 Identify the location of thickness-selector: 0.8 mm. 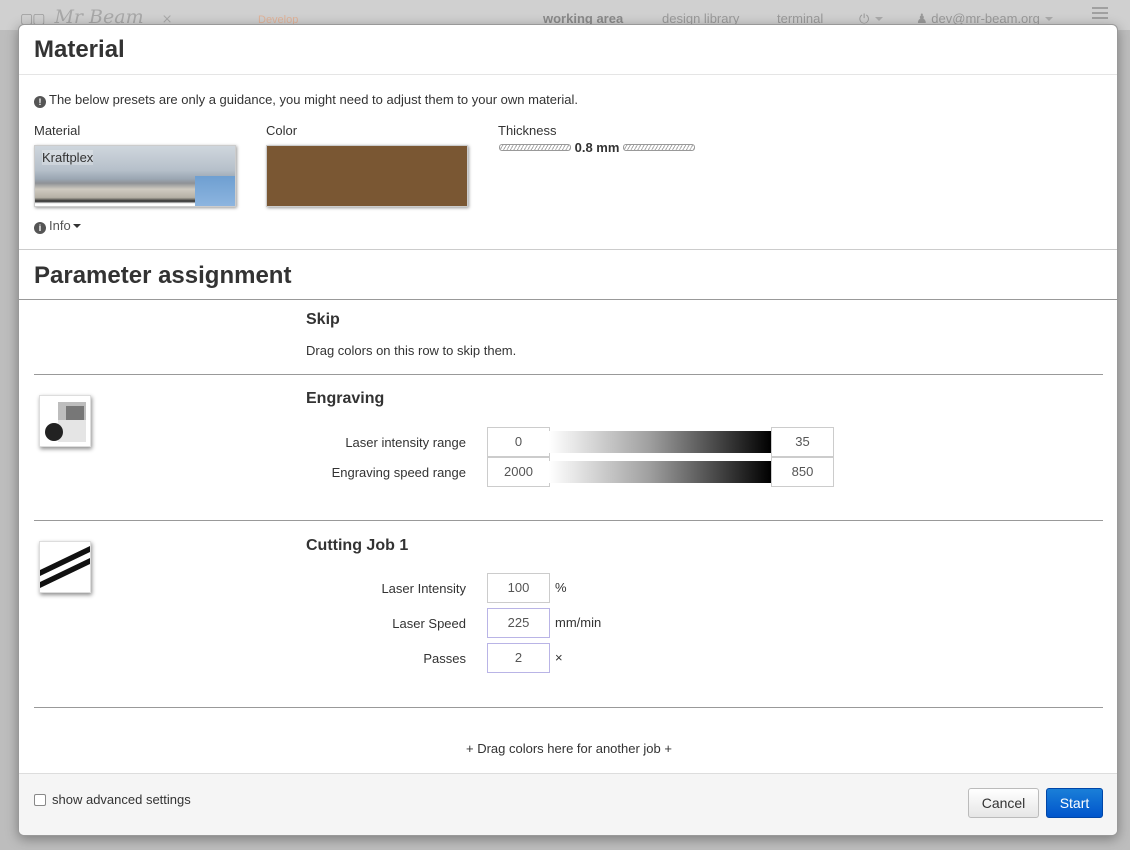
(597, 147).